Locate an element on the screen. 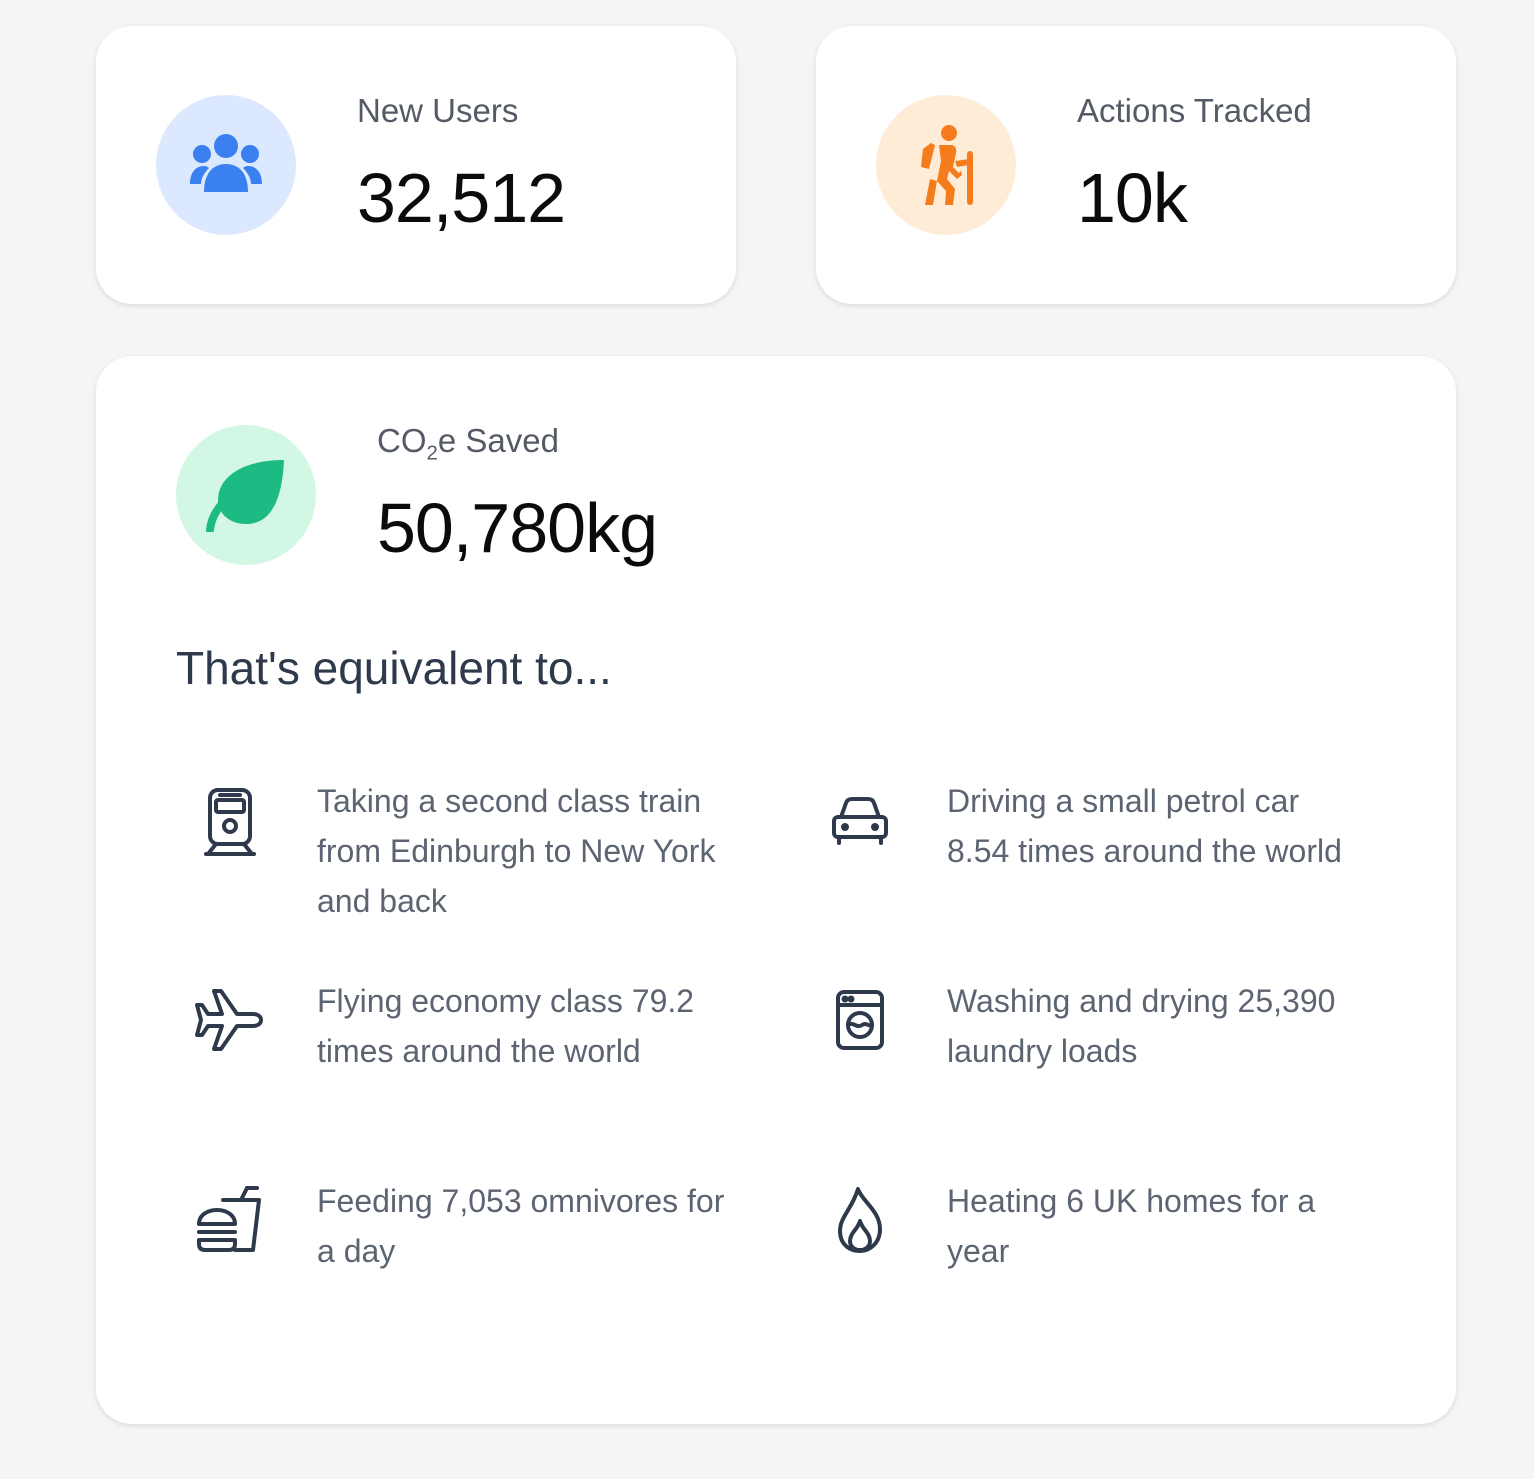  actions-tracked-value: 10k is located at coordinates (1132, 198).